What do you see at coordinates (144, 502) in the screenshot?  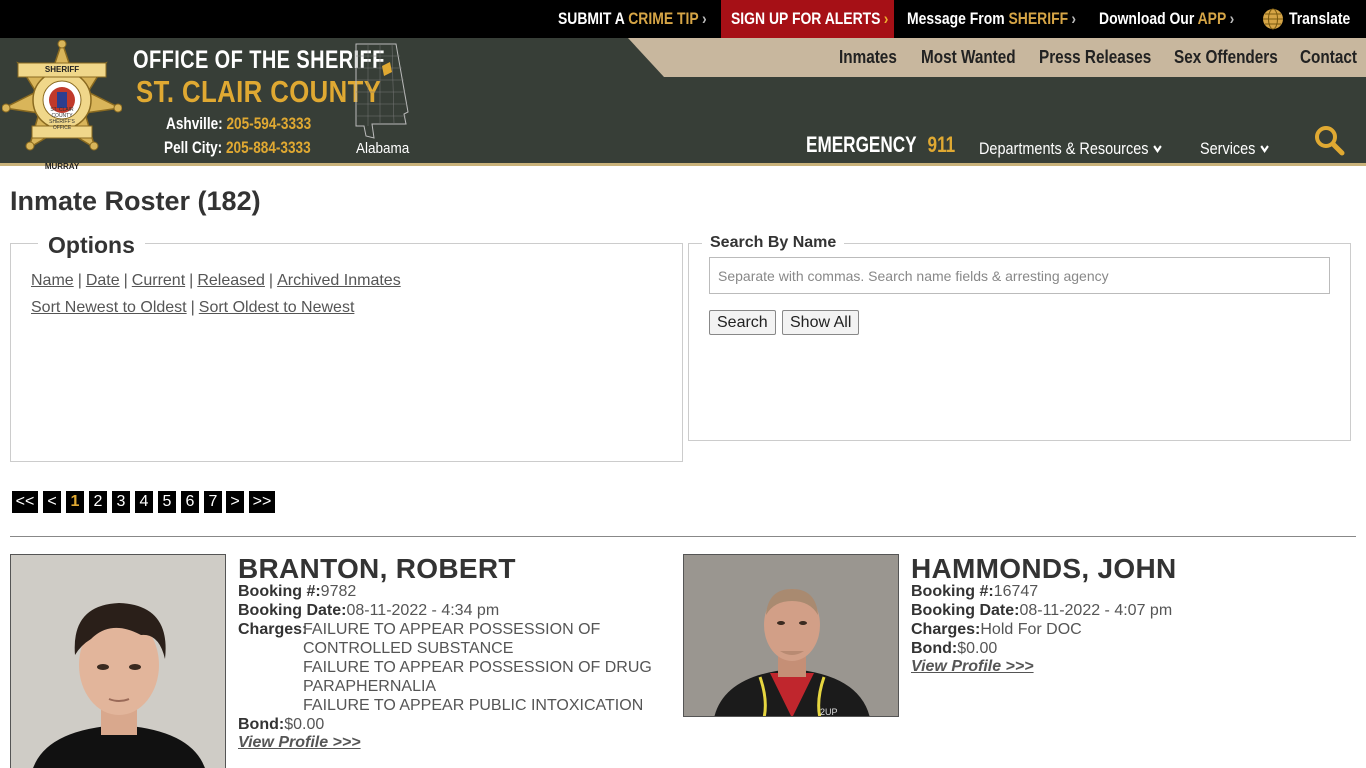 I see `page-4: 4` at bounding box center [144, 502].